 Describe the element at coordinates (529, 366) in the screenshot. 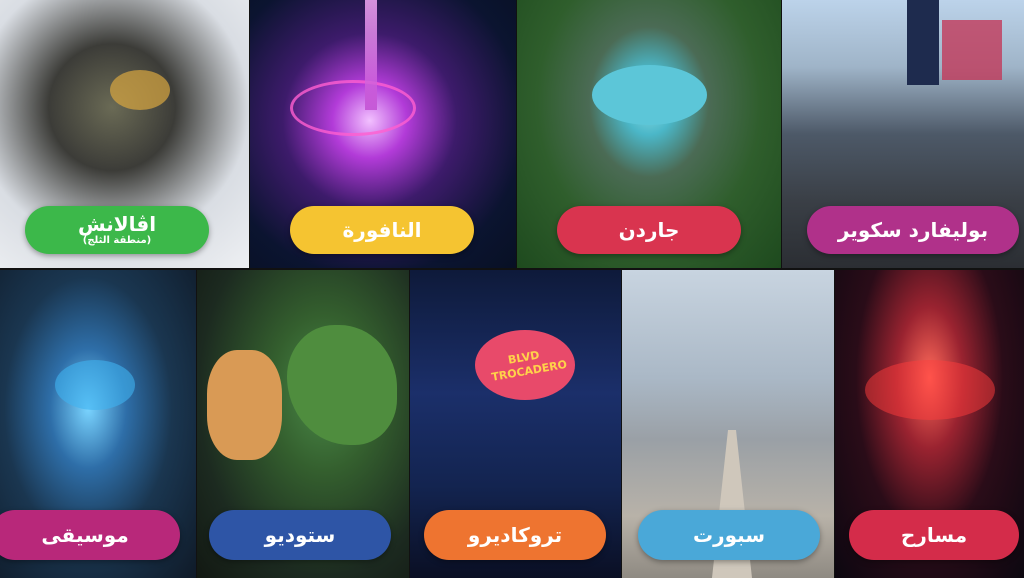

I see `trocadero-sign-text: BLVD TROCADERO` at that location.